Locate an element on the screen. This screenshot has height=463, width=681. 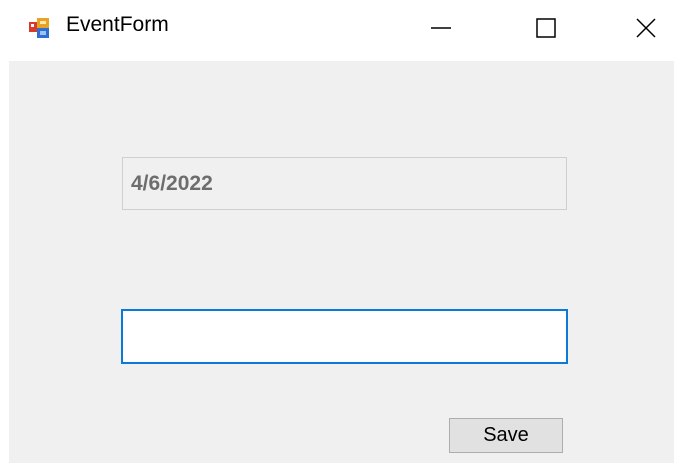
maximize-button is located at coordinates (546, 28).